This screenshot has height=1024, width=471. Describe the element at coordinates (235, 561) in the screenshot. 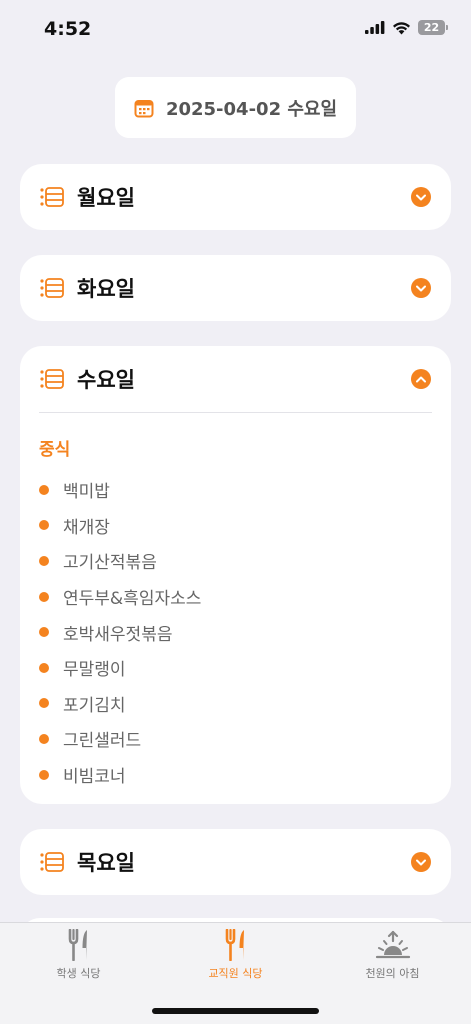

I see `menu-item: 고기산적볶음` at that location.